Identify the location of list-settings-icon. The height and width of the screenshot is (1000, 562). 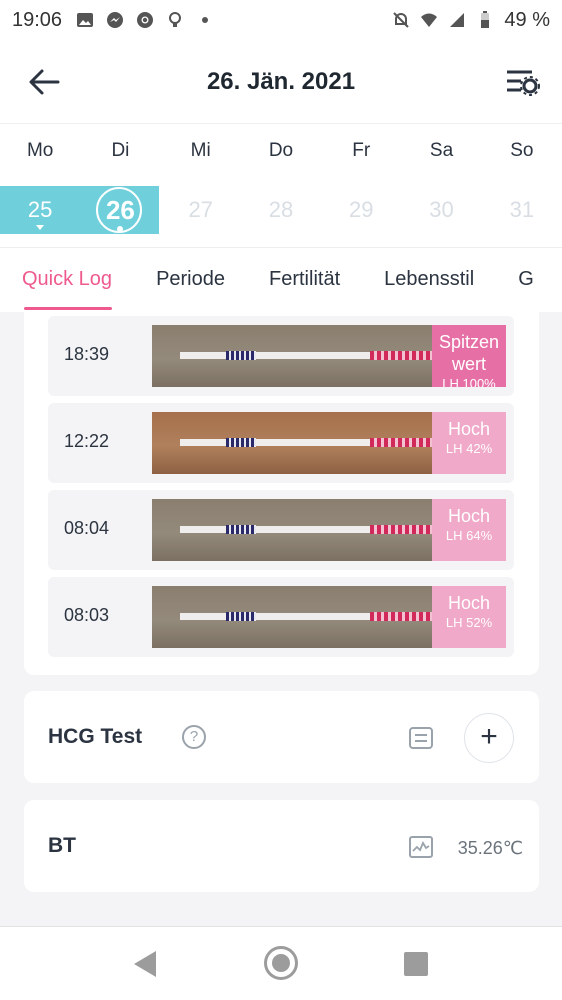
(522, 82).